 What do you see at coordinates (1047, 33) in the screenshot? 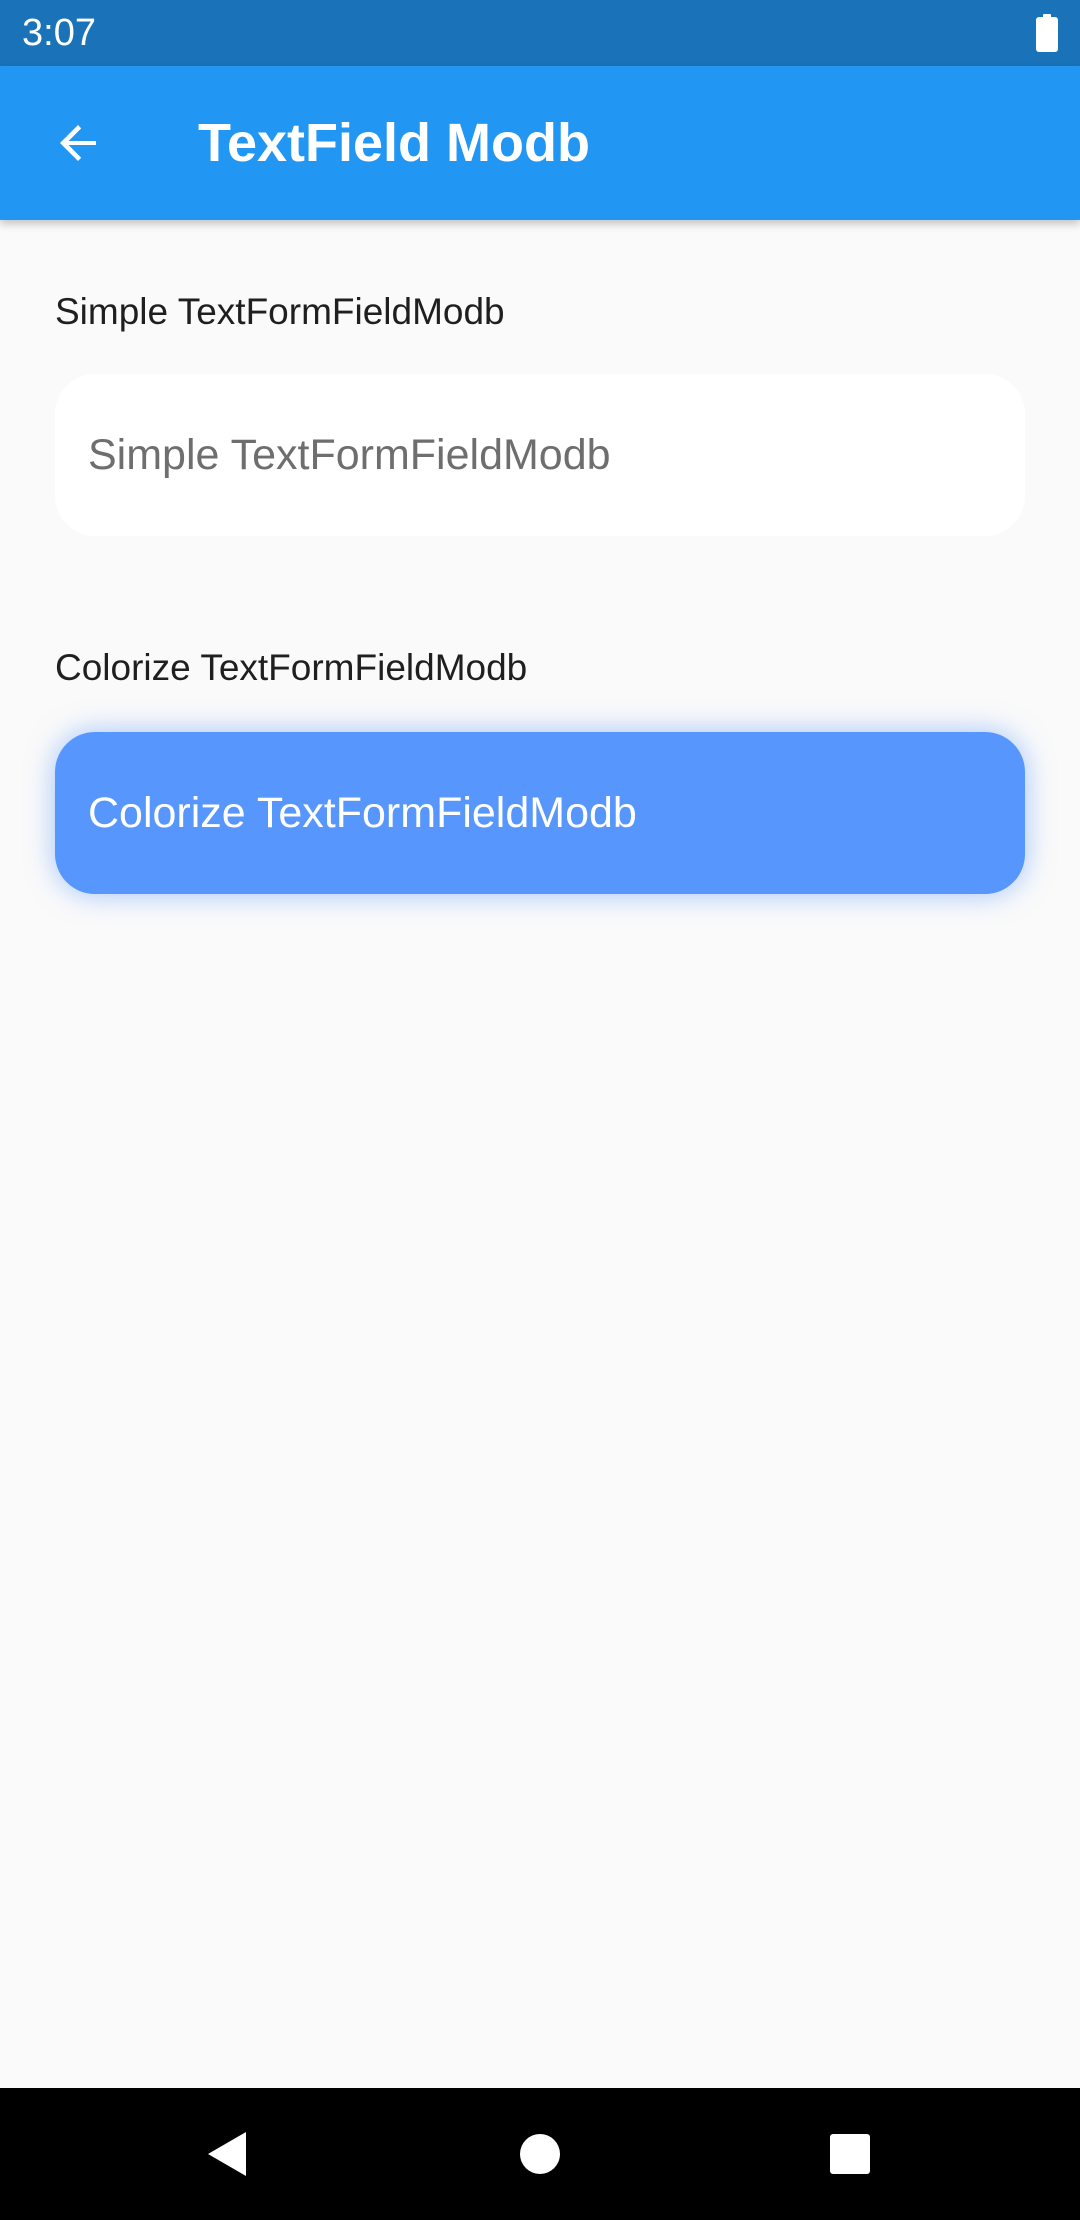
I see `battery-full-icon` at bounding box center [1047, 33].